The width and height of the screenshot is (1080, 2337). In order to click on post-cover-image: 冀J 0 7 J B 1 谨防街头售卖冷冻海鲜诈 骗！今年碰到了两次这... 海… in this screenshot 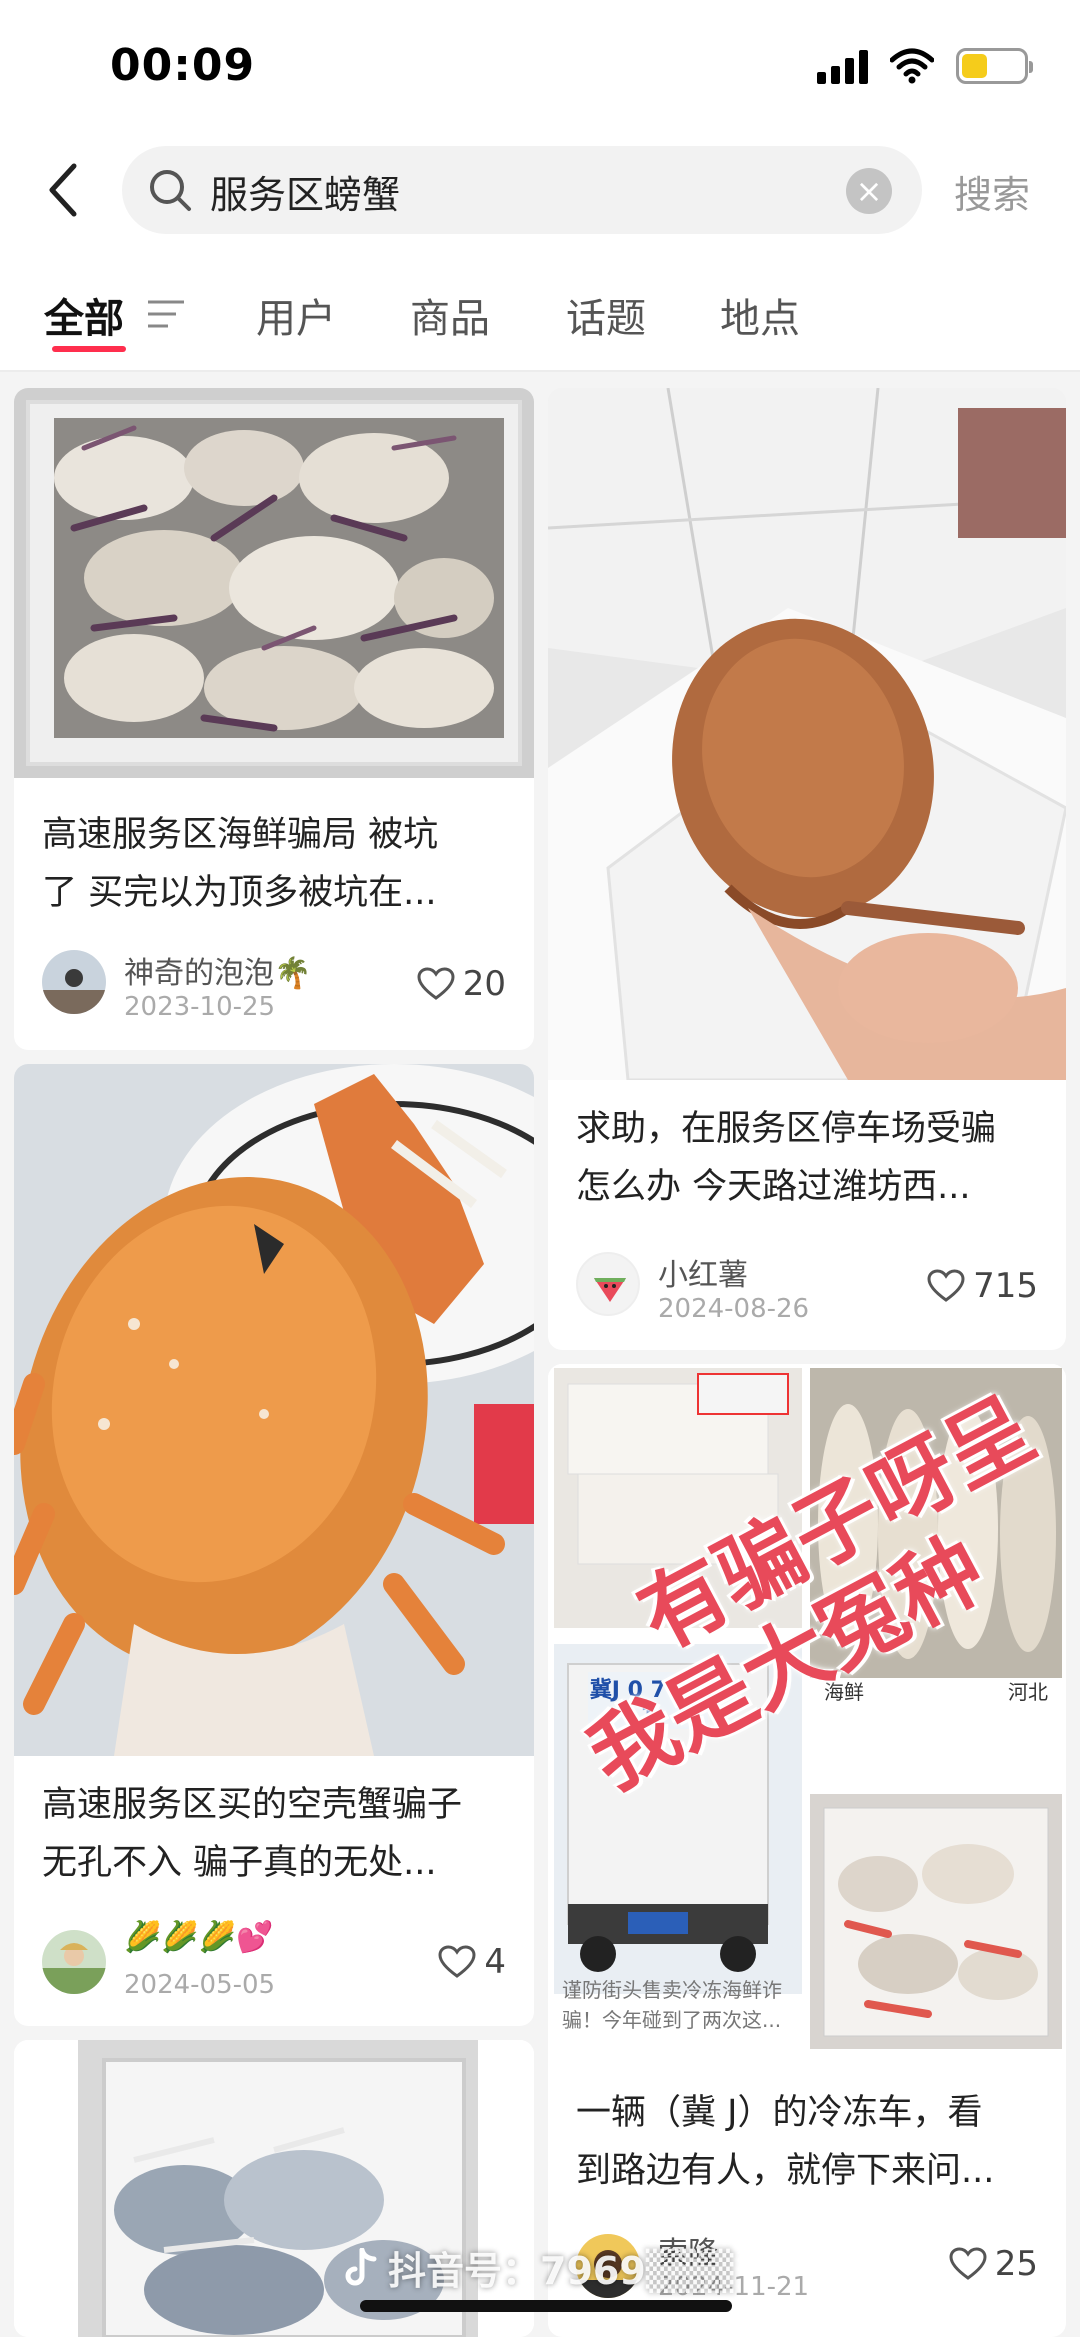, I will do `click(807, 1709)`.